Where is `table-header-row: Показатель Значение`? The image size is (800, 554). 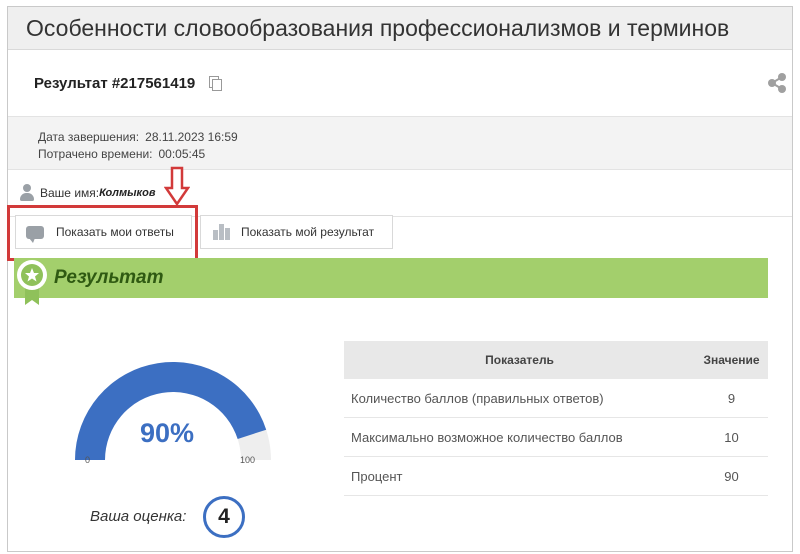
table-header-row: Показатель Значение is located at coordinates (556, 360).